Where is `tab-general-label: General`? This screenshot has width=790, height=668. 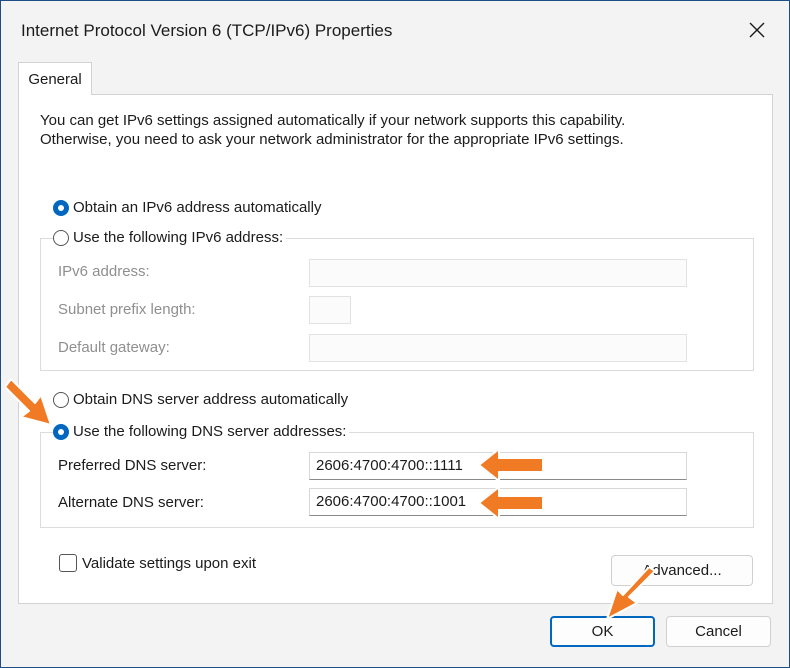 tab-general-label: General is located at coordinates (55, 79).